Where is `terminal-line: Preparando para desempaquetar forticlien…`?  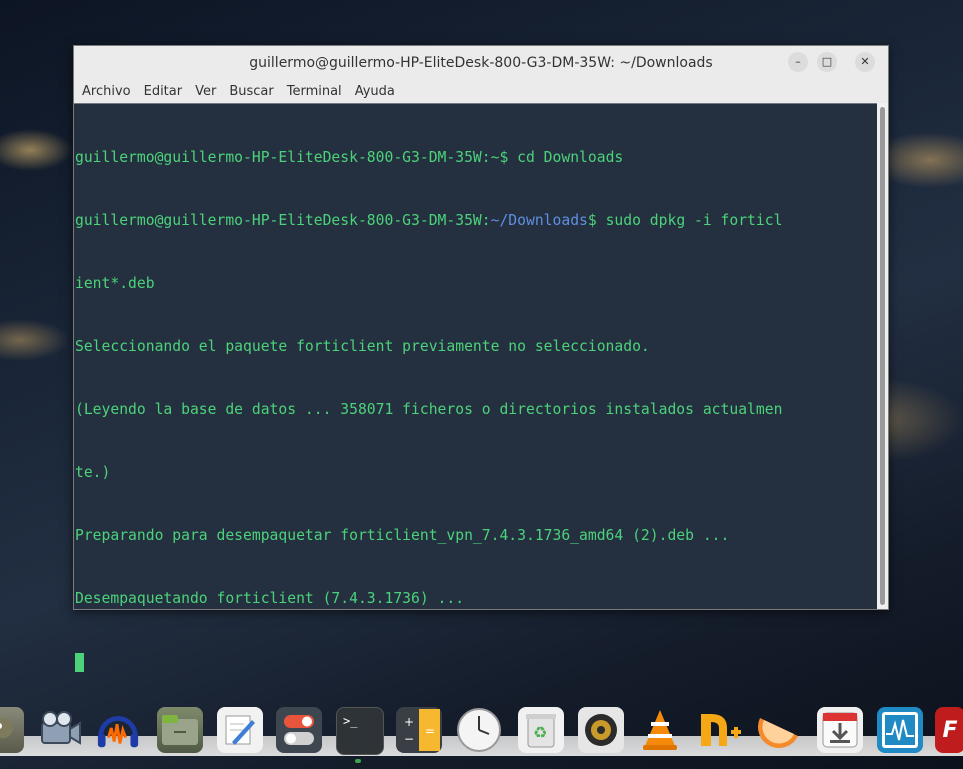
terminal-line: Preparando para desempaquetar forticlien… is located at coordinates (402, 535).